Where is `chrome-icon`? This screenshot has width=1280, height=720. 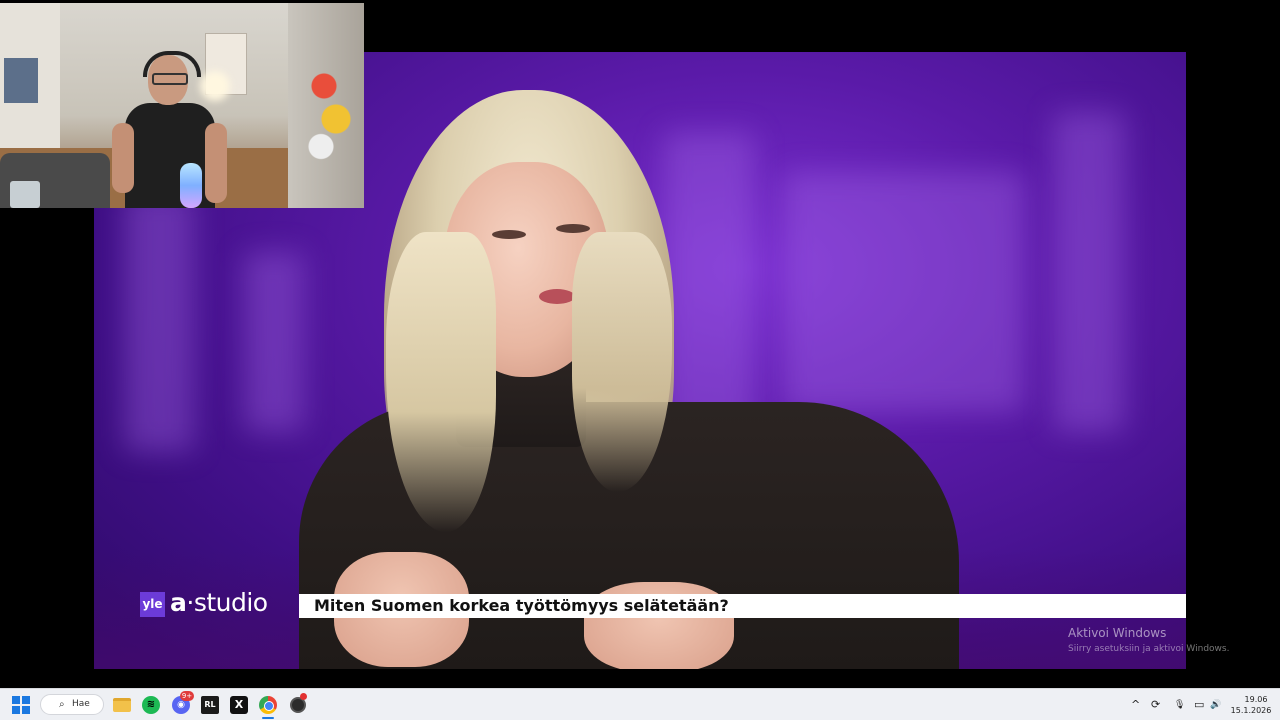 chrome-icon is located at coordinates (268, 705).